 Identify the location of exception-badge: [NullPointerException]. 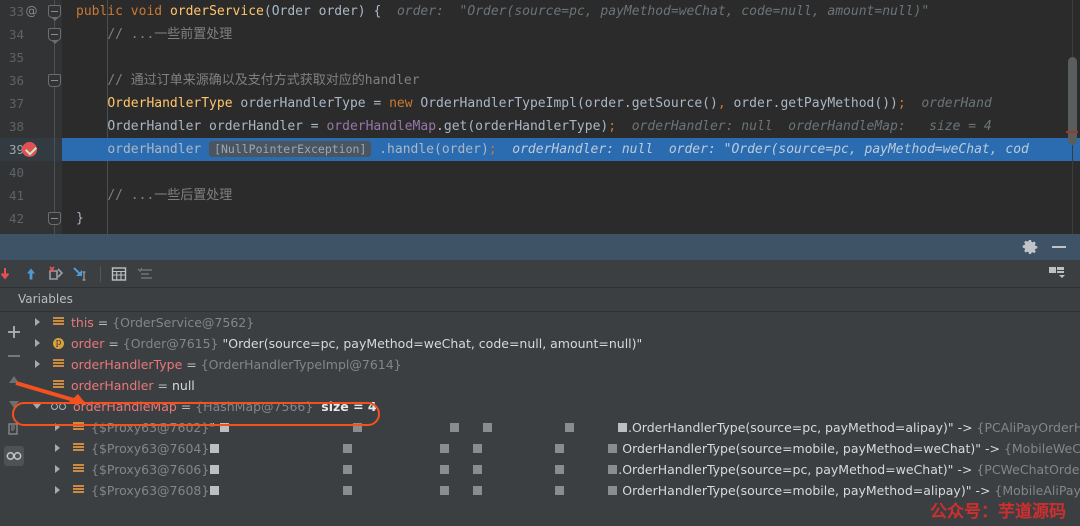
(290, 149).